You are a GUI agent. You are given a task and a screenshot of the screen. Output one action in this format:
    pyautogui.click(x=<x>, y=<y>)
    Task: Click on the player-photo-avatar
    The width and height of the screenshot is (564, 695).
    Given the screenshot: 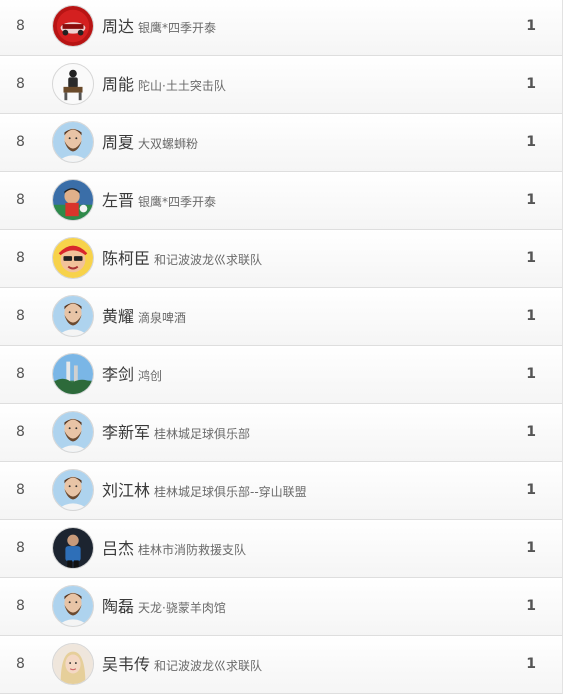 What is the action you would take?
    pyautogui.click(x=73, y=548)
    